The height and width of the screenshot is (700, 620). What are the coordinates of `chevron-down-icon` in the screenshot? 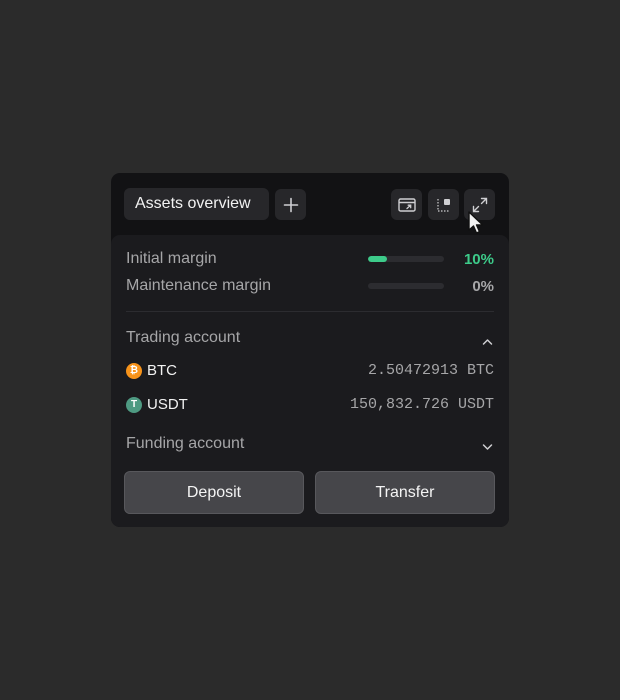 It's located at (487, 447).